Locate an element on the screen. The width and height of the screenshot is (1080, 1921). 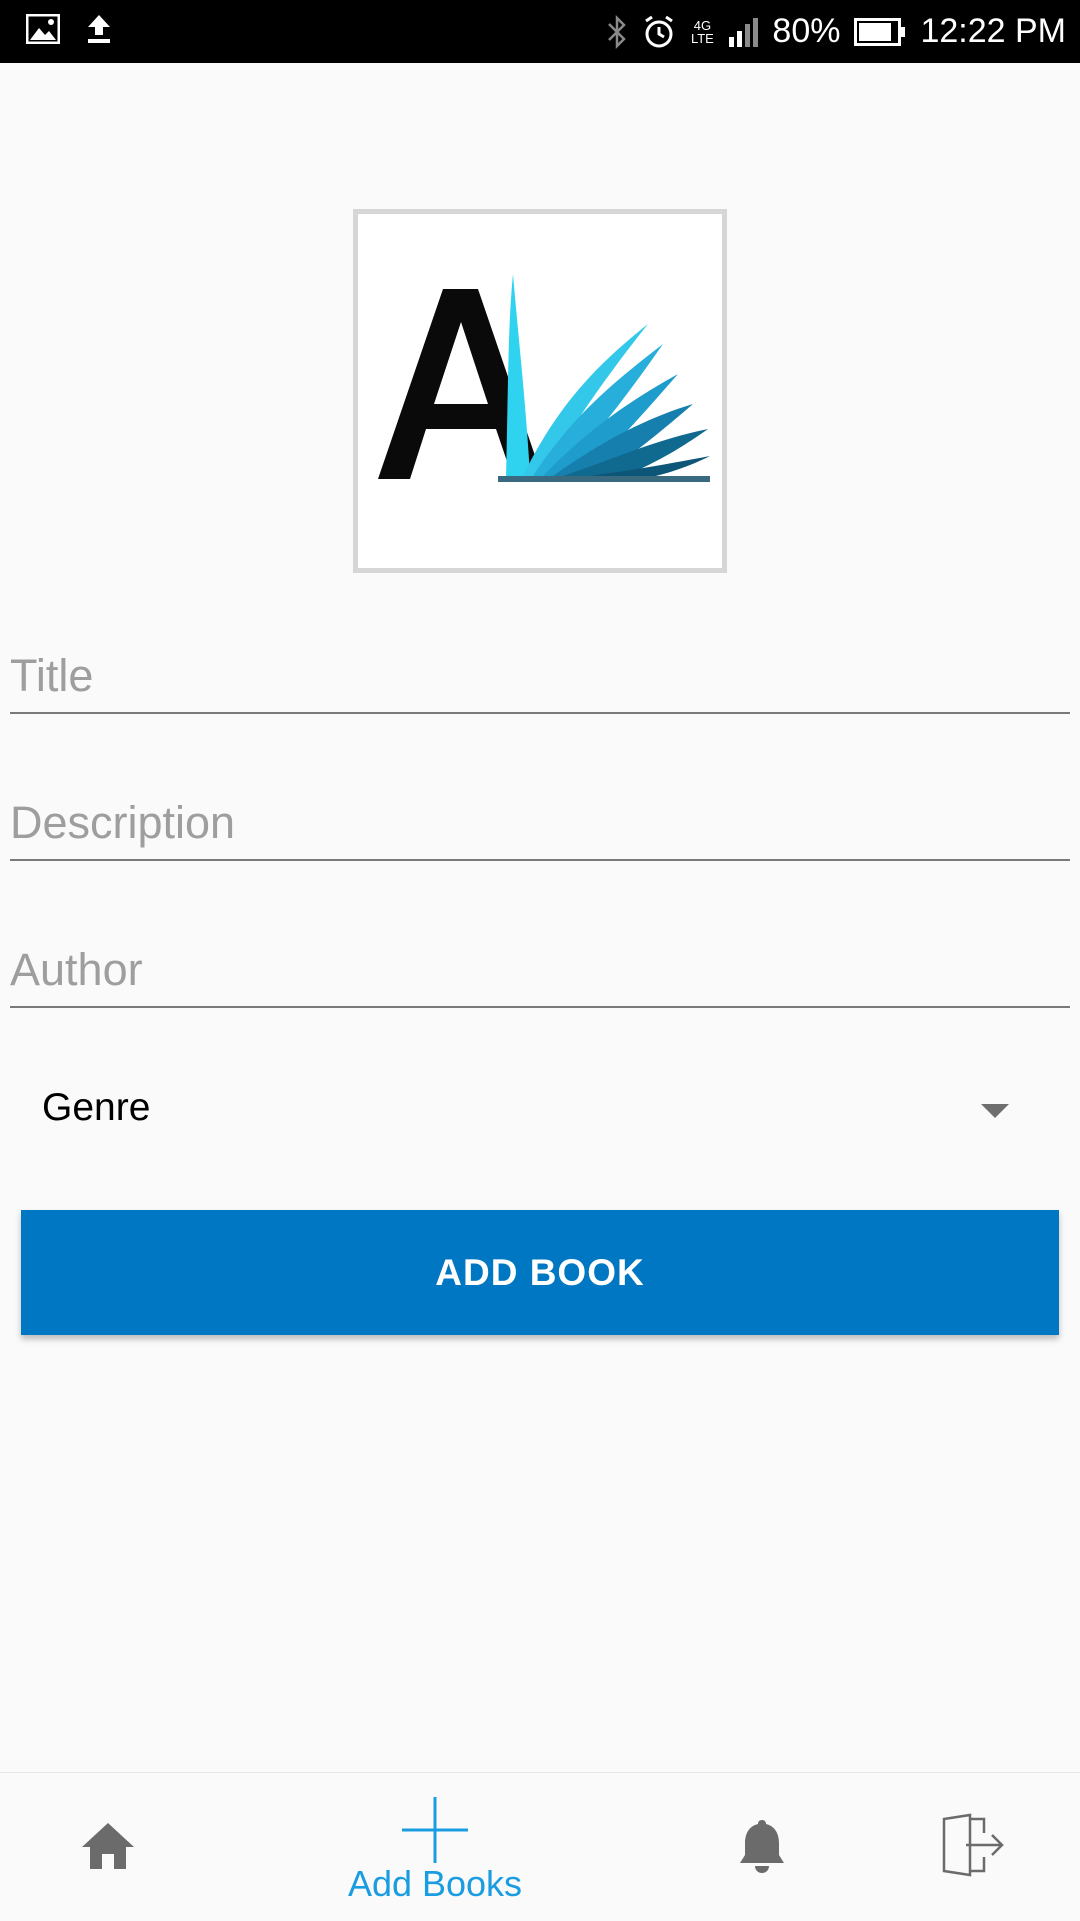
book-logo is located at coordinates (540, 391).